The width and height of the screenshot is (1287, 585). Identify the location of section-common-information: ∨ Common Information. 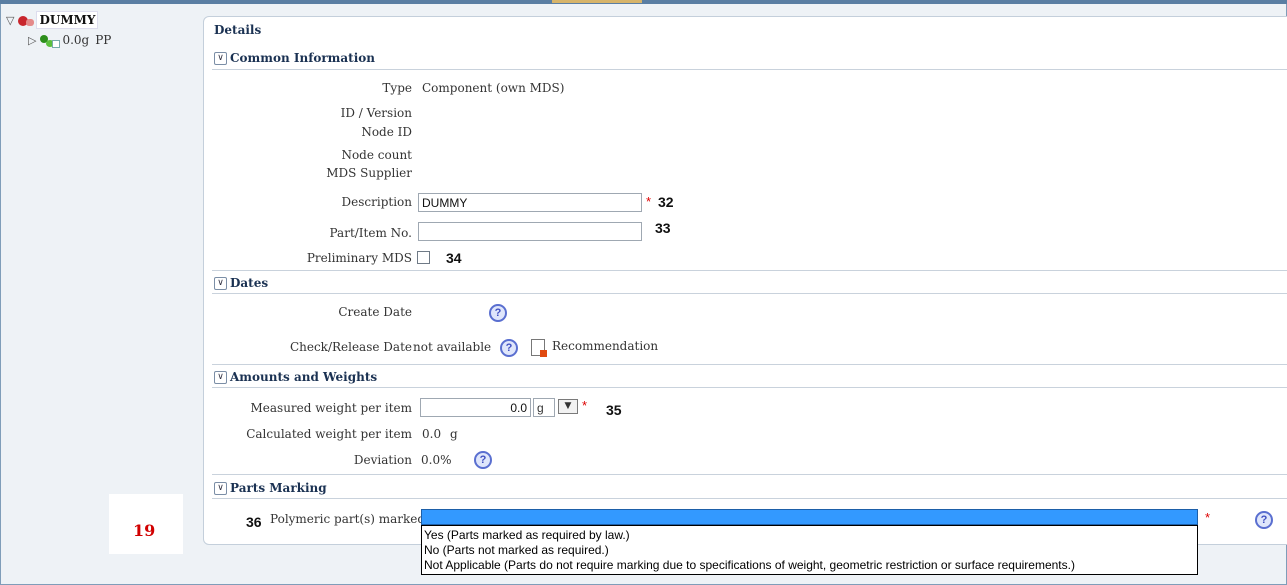
(294, 58).